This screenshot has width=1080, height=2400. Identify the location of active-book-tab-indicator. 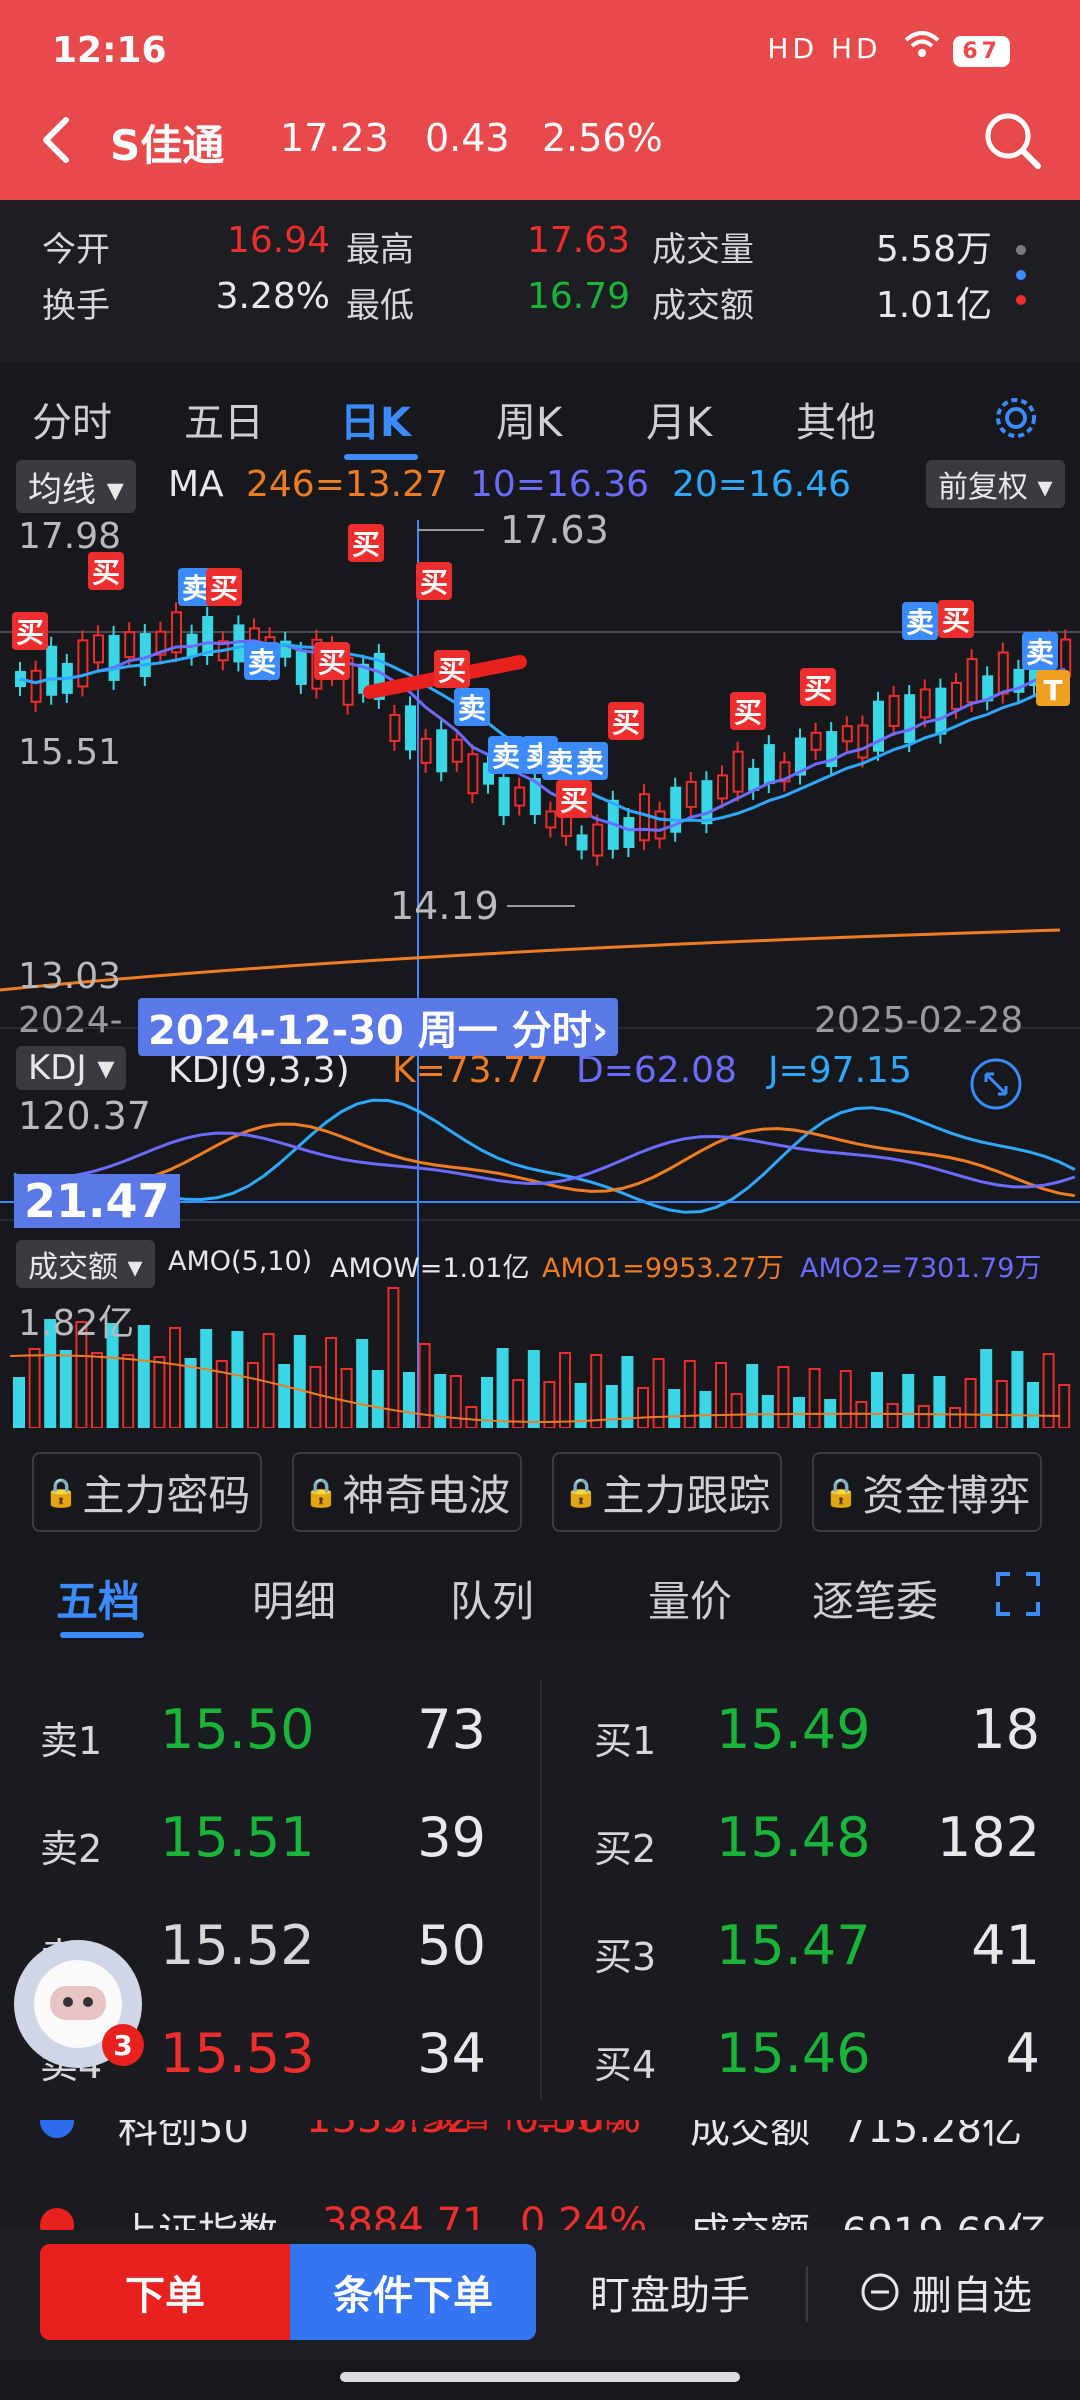
(102, 1635).